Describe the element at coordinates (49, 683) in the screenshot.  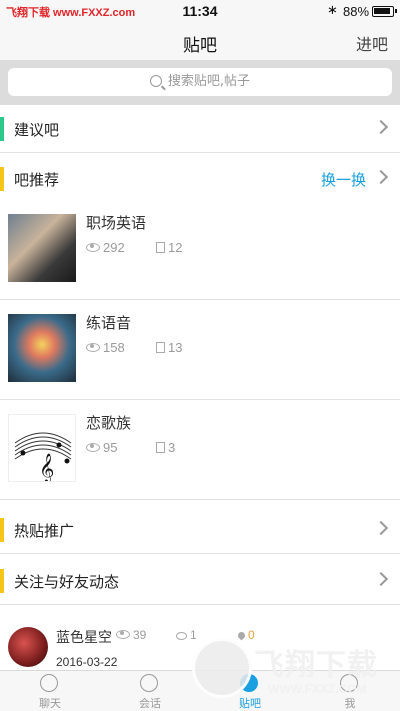
I see `chat-bubble-icon` at that location.